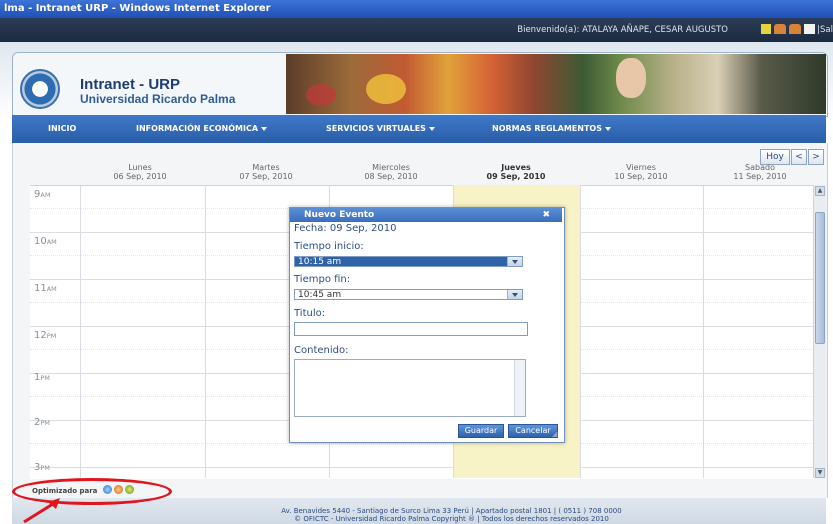 The height and width of the screenshot is (524, 833). What do you see at coordinates (766, 29) in the screenshot?
I see `status-icon` at bounding box center [766, 29].